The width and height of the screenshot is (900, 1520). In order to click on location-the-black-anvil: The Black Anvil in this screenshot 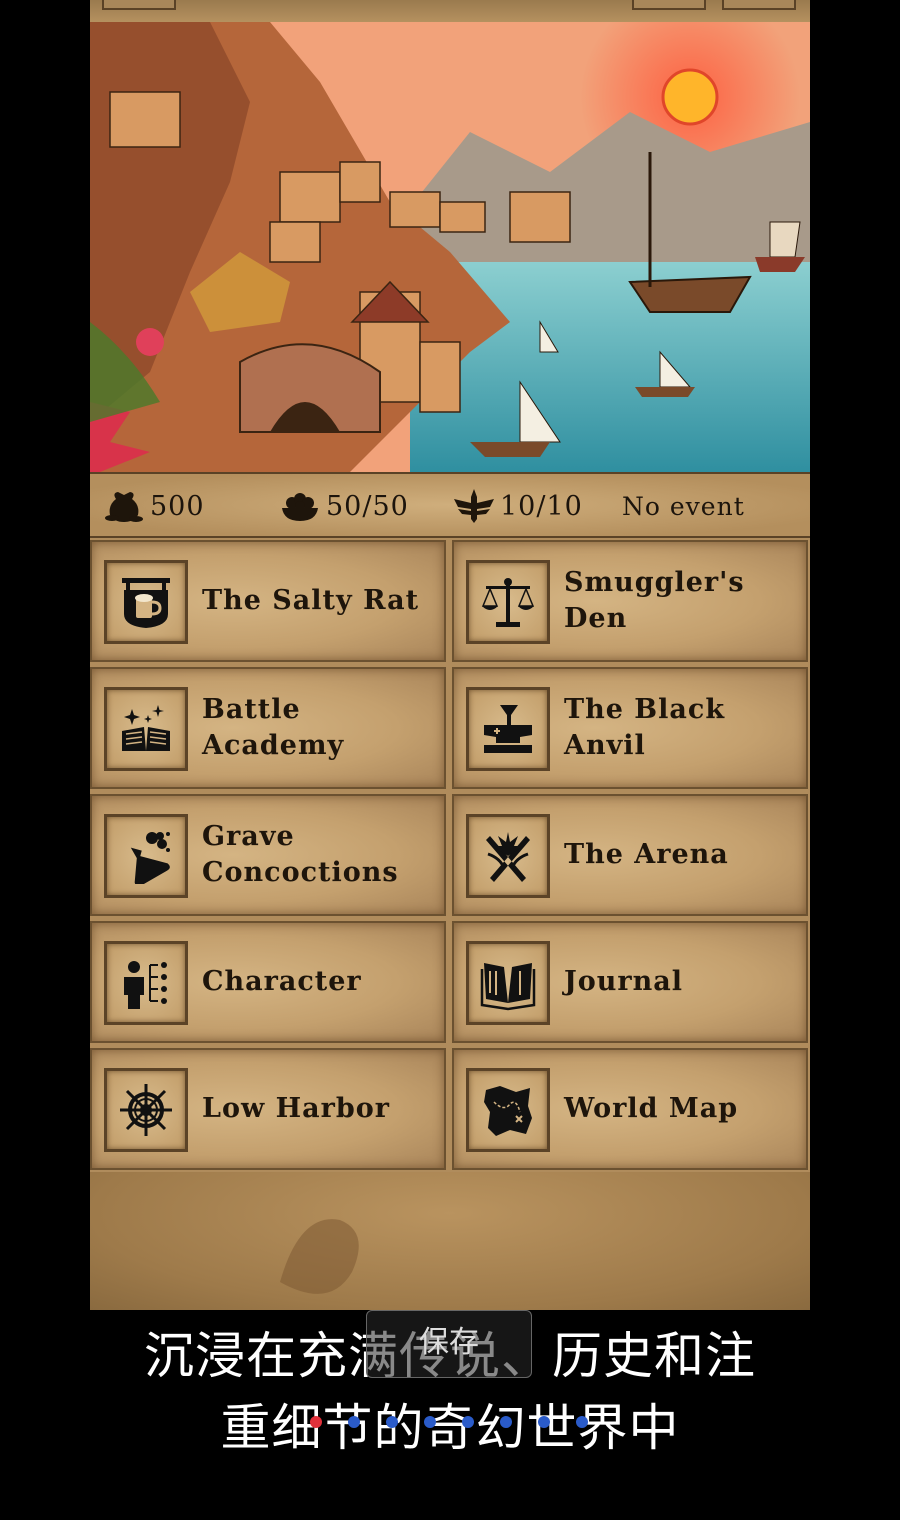, I will do `click(630, 728)`.